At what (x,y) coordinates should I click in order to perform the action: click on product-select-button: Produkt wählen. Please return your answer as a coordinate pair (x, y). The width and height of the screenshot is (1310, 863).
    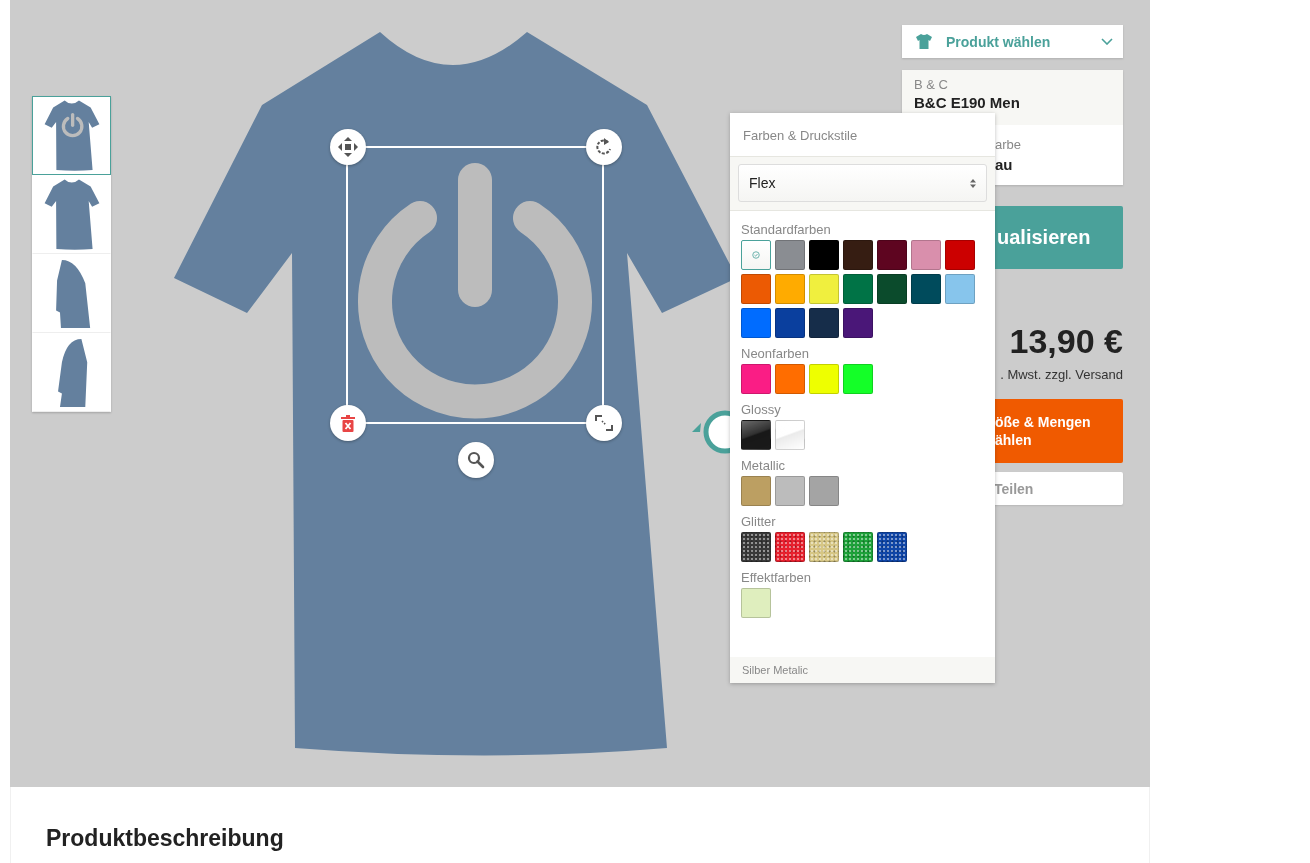
    Looking at the image, I should click on (1012, 41).